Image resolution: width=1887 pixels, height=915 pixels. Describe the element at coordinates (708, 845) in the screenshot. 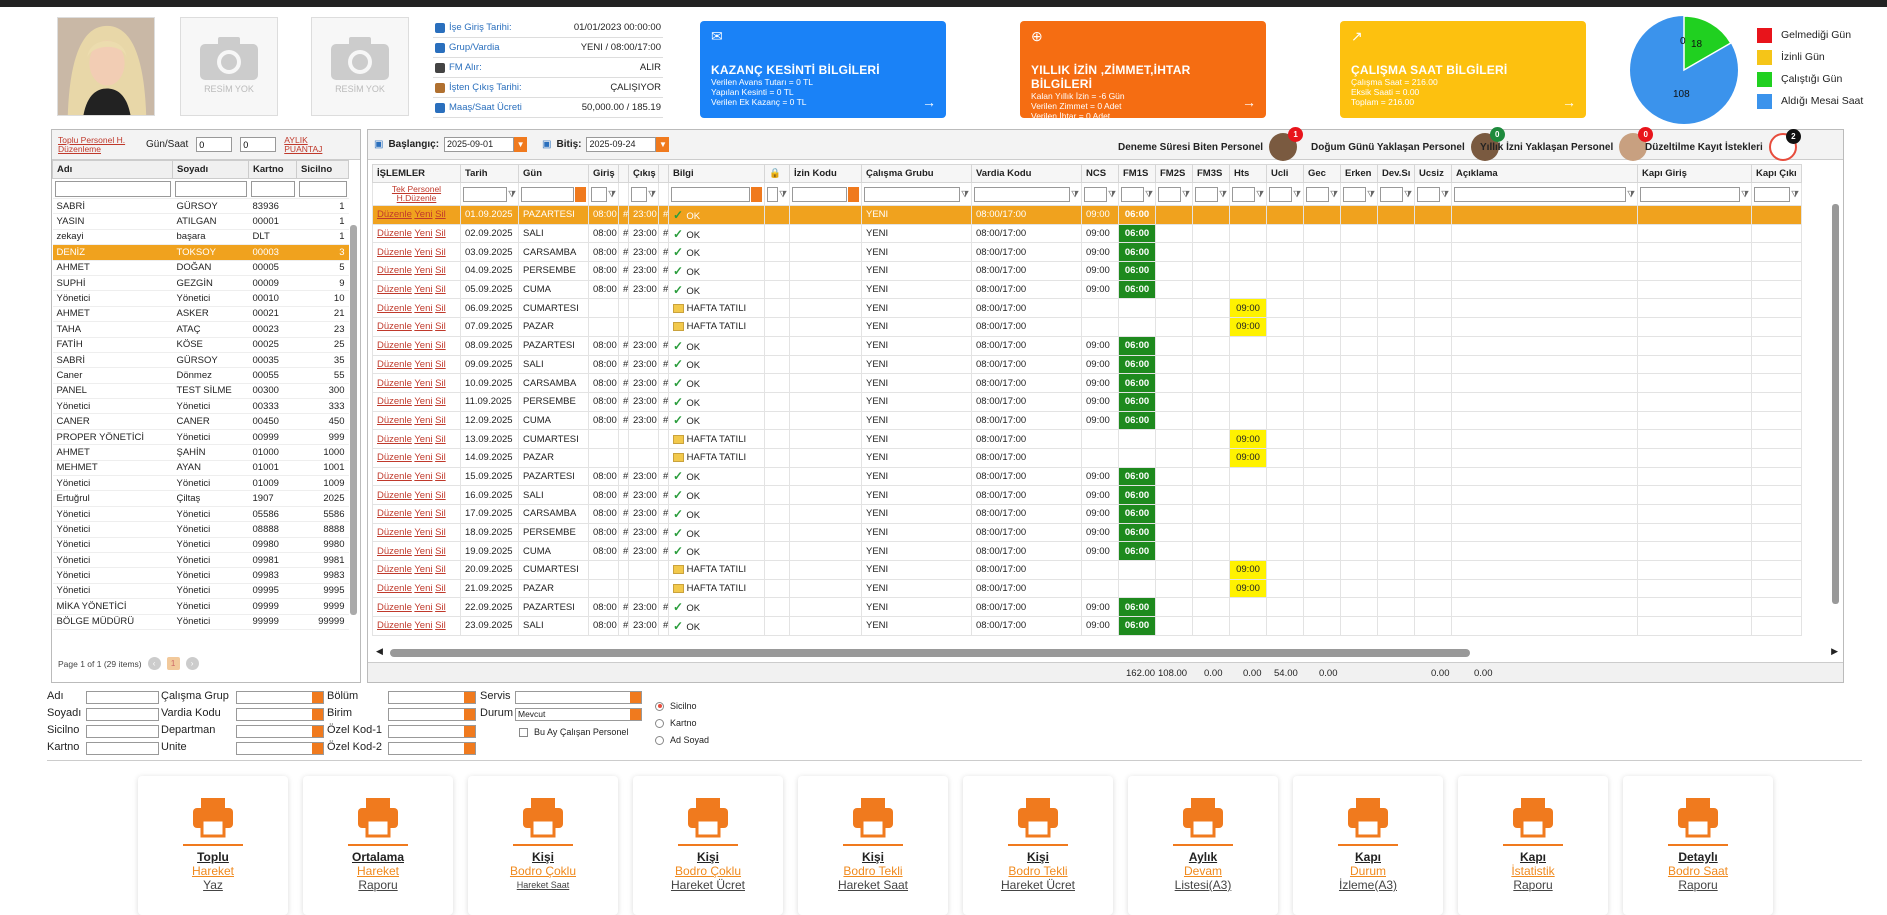

I see `report-button-4: Kişi Bodro Çoklu Hareket Ücret` at that location.